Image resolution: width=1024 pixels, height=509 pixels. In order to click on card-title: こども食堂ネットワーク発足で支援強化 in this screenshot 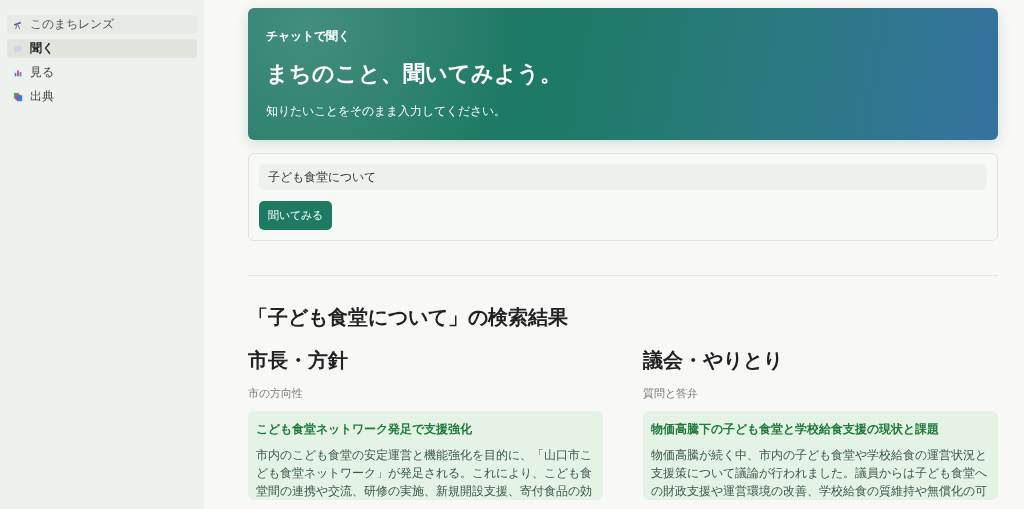, I will do `click(364, 429)`.